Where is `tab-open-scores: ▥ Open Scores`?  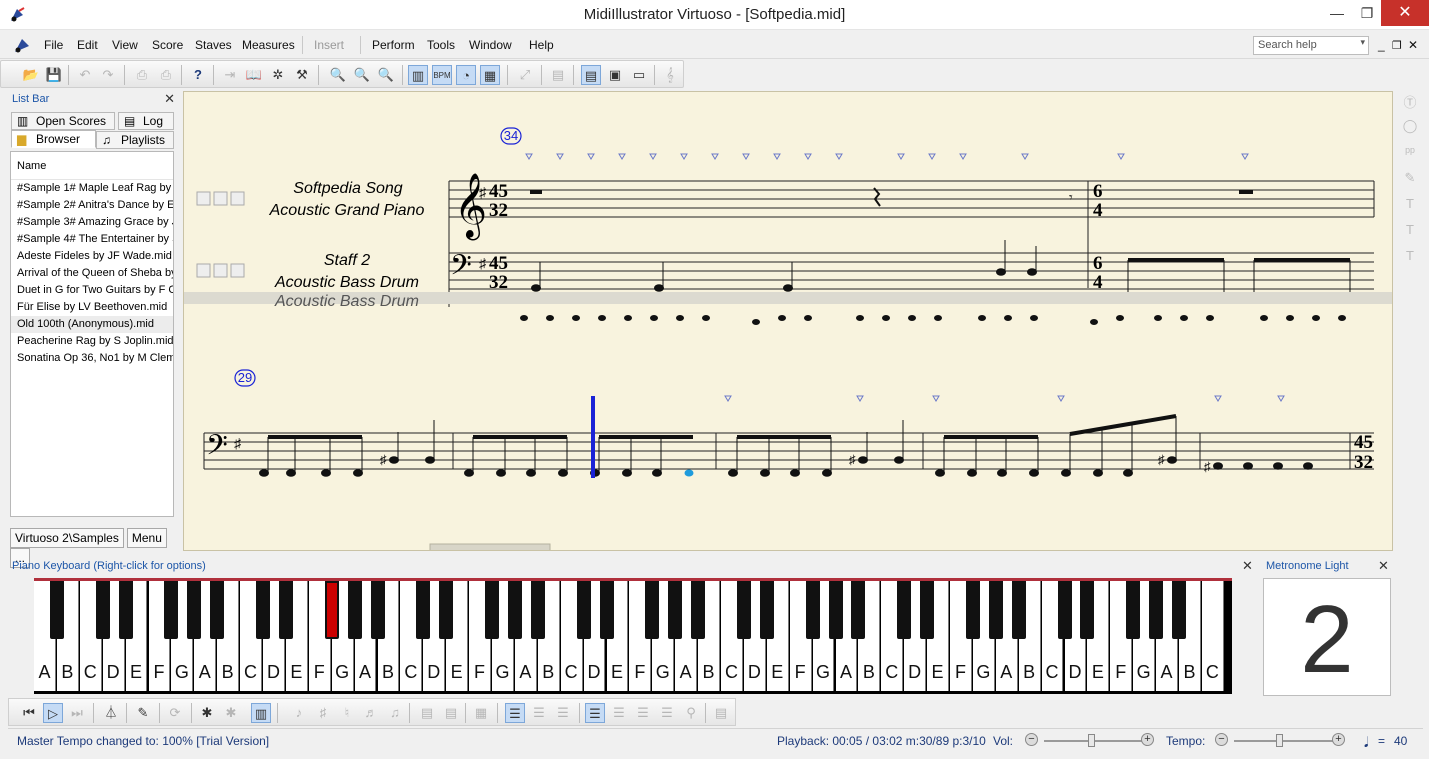 tab-open-scores: ▥ Open Scores is located at coordinates (63, 121).